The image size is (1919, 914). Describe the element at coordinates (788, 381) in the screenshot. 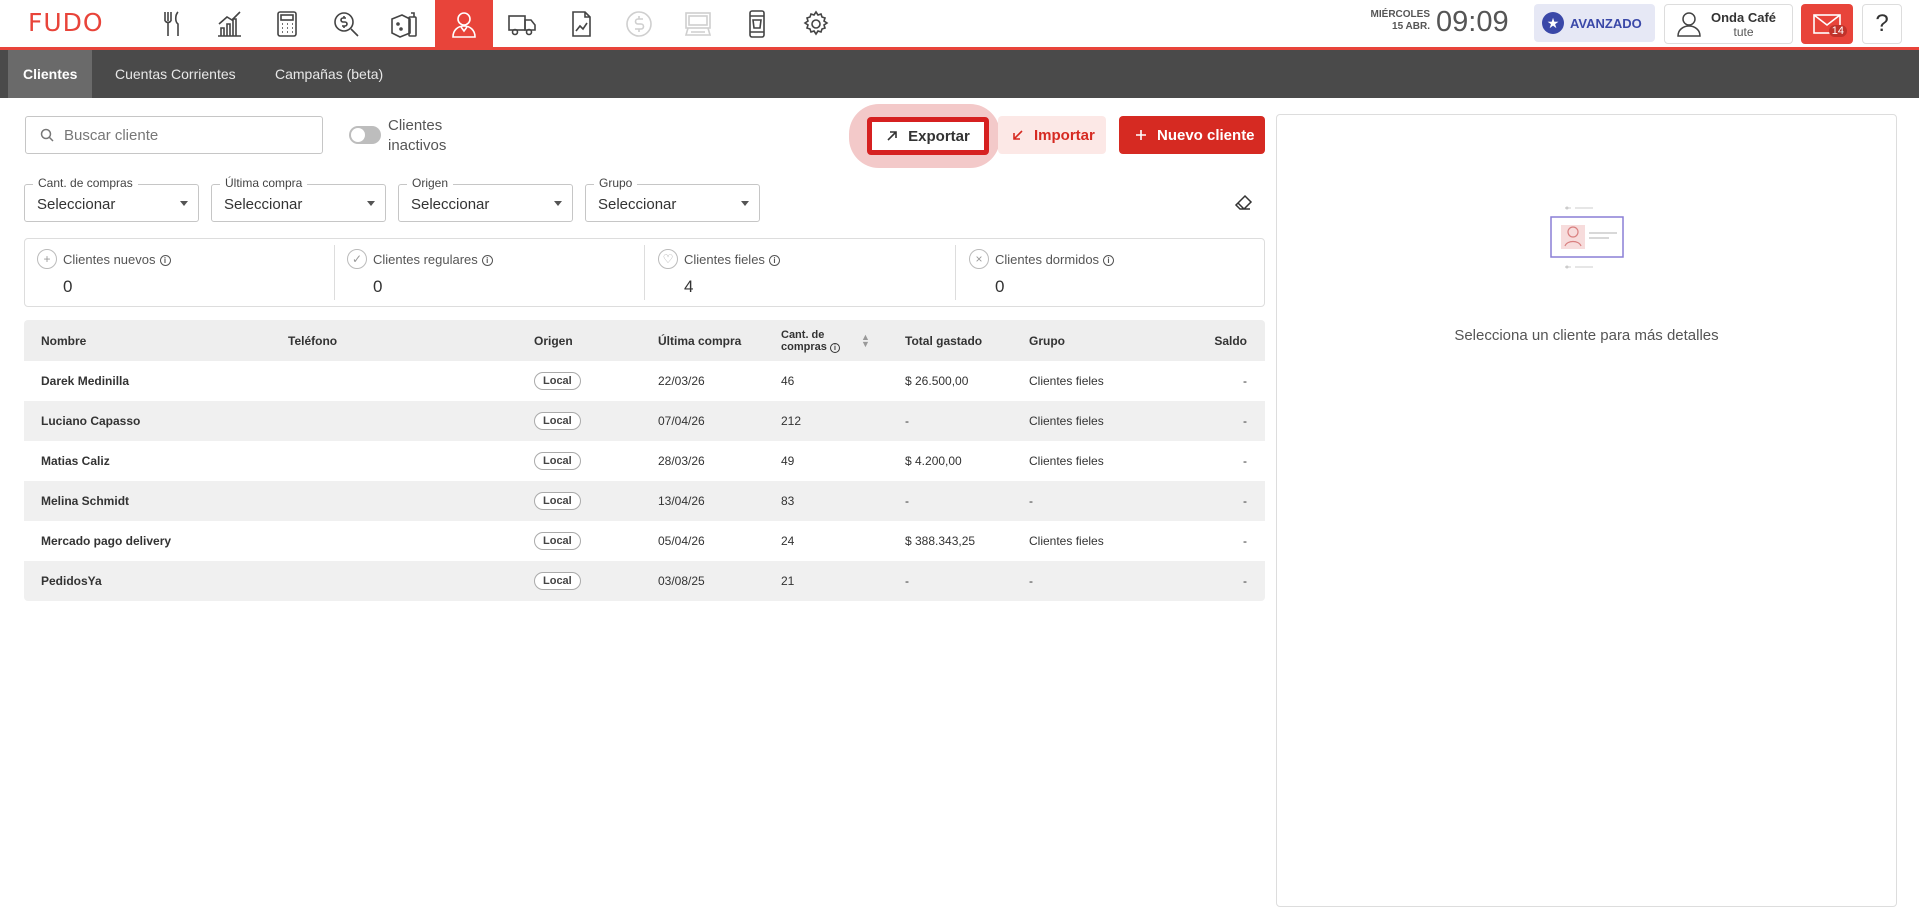

I see `cell-cant-compras: 46` at that location.